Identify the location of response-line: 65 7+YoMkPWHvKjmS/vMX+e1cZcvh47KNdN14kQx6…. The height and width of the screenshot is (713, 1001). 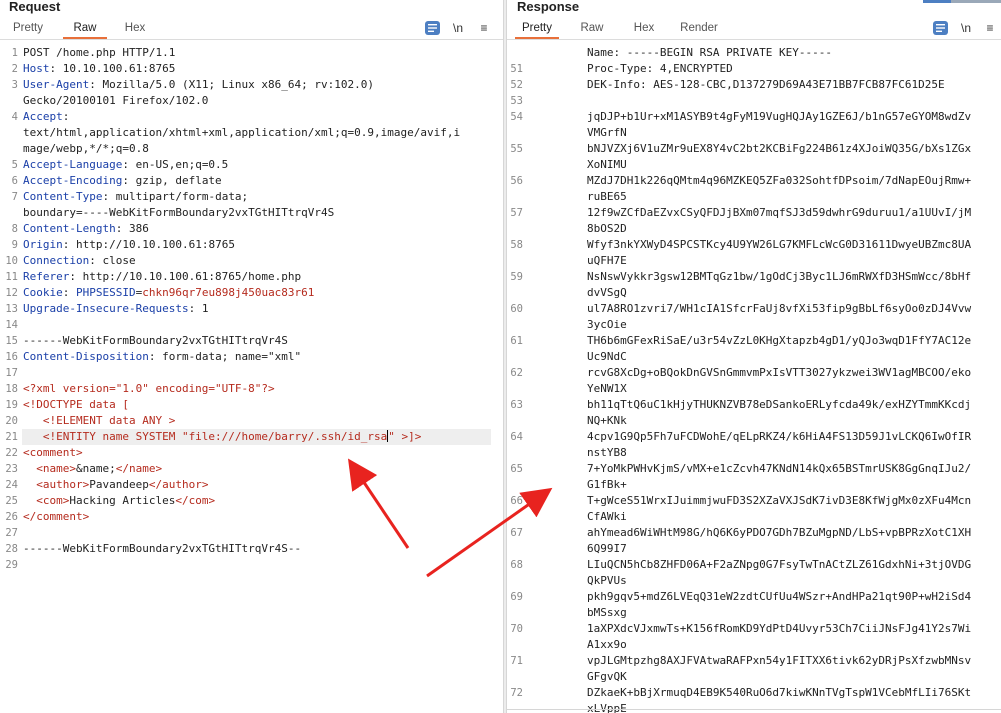
(754, 469).